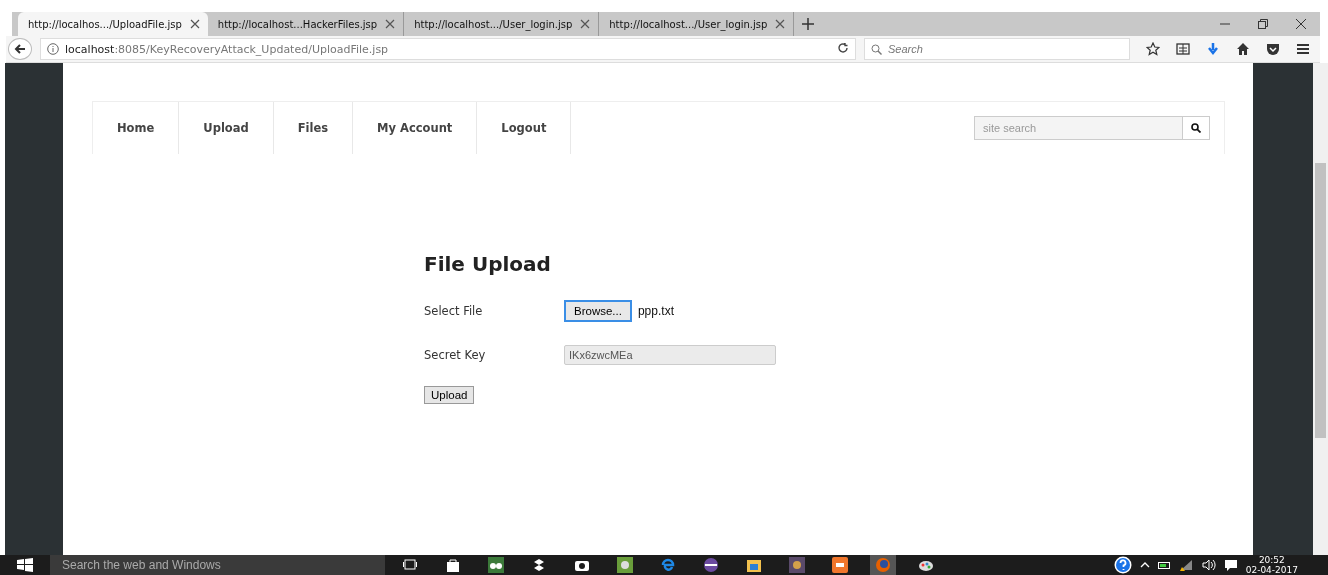  I want to click on browser-tab: http://localhos.../UploadFile.jsp, so click(113, 24).